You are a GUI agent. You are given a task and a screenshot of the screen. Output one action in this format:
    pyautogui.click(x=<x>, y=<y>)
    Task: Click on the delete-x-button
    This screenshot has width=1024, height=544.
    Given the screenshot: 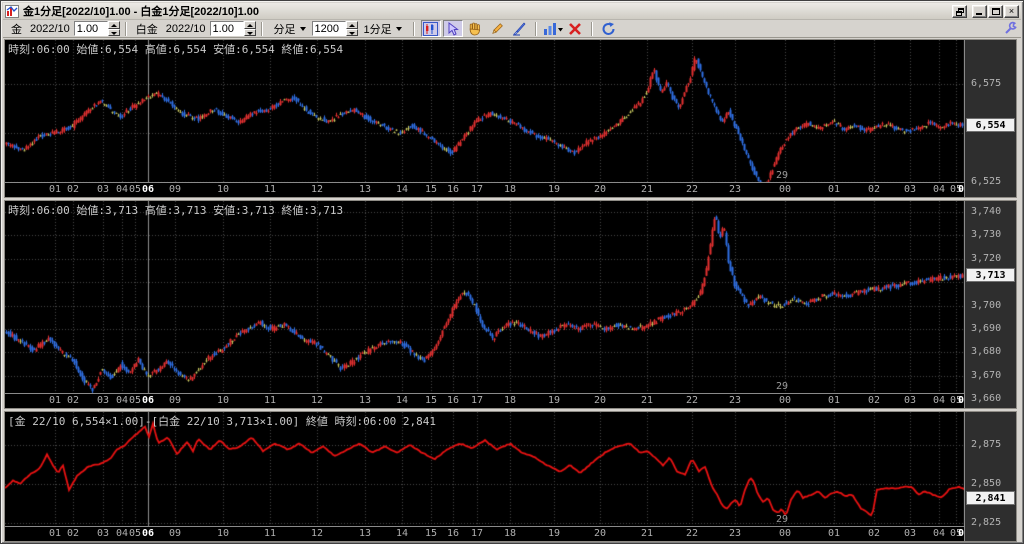 What is the action you would take?
    pyautogui.click(x=575, y=28)
    